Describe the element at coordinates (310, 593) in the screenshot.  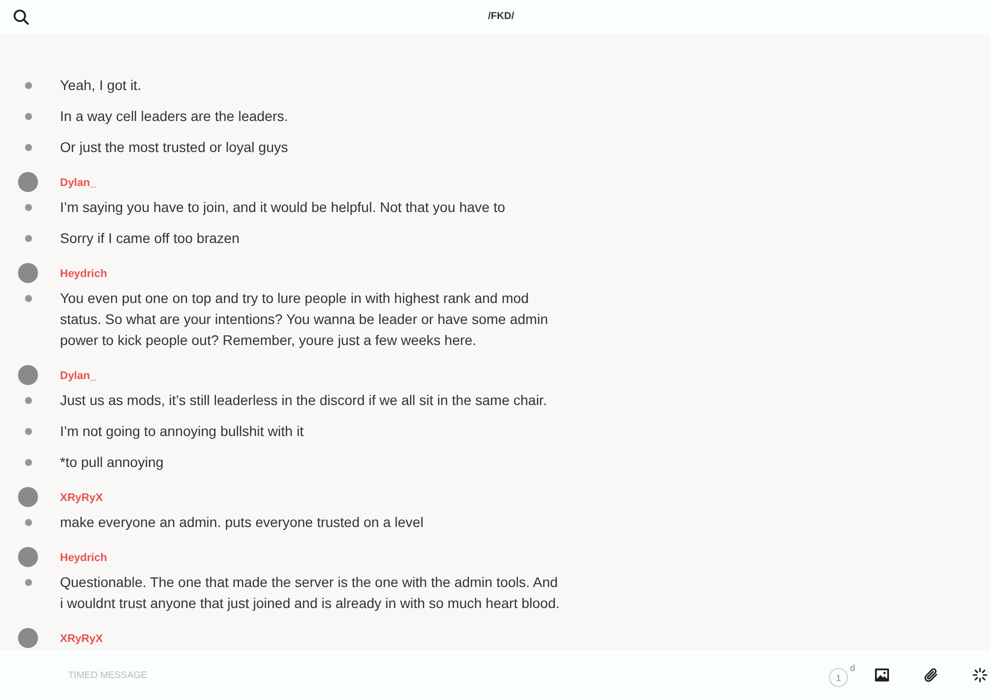
I see `message-text: Questionable. The one that made the server is the one with the admin tools. And i wouldnt trust anyone that just joined and is already in with so much heart blood.` at that location.